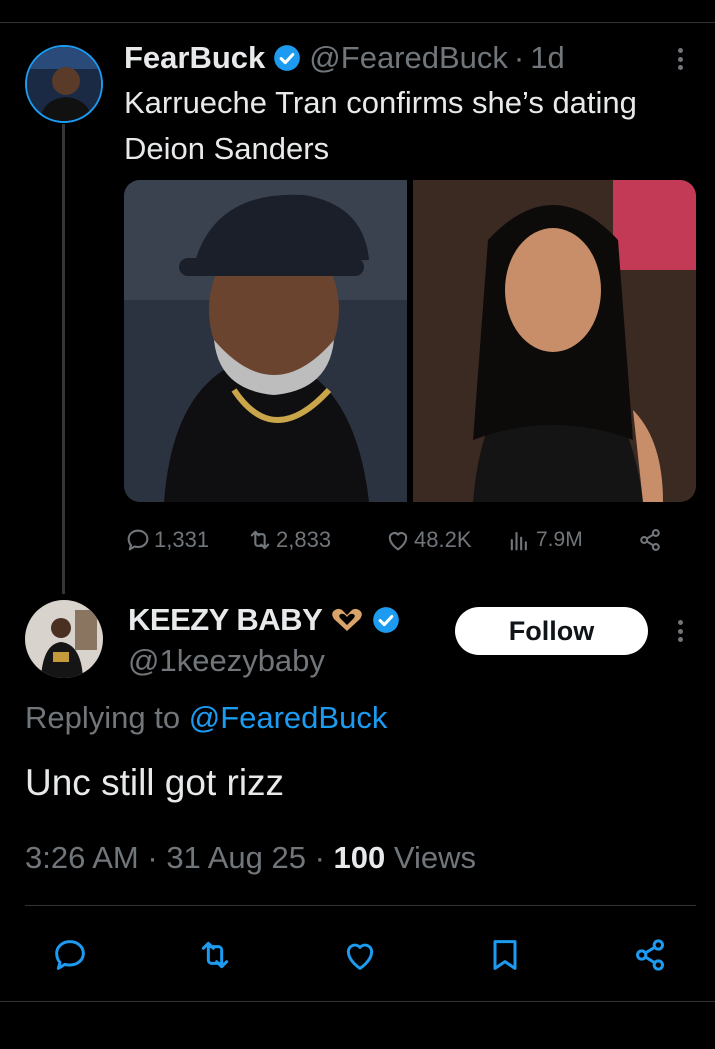 This screenshot has height=1049, width=715. I want to click on author-name: FearBuck, so click(194, 58).